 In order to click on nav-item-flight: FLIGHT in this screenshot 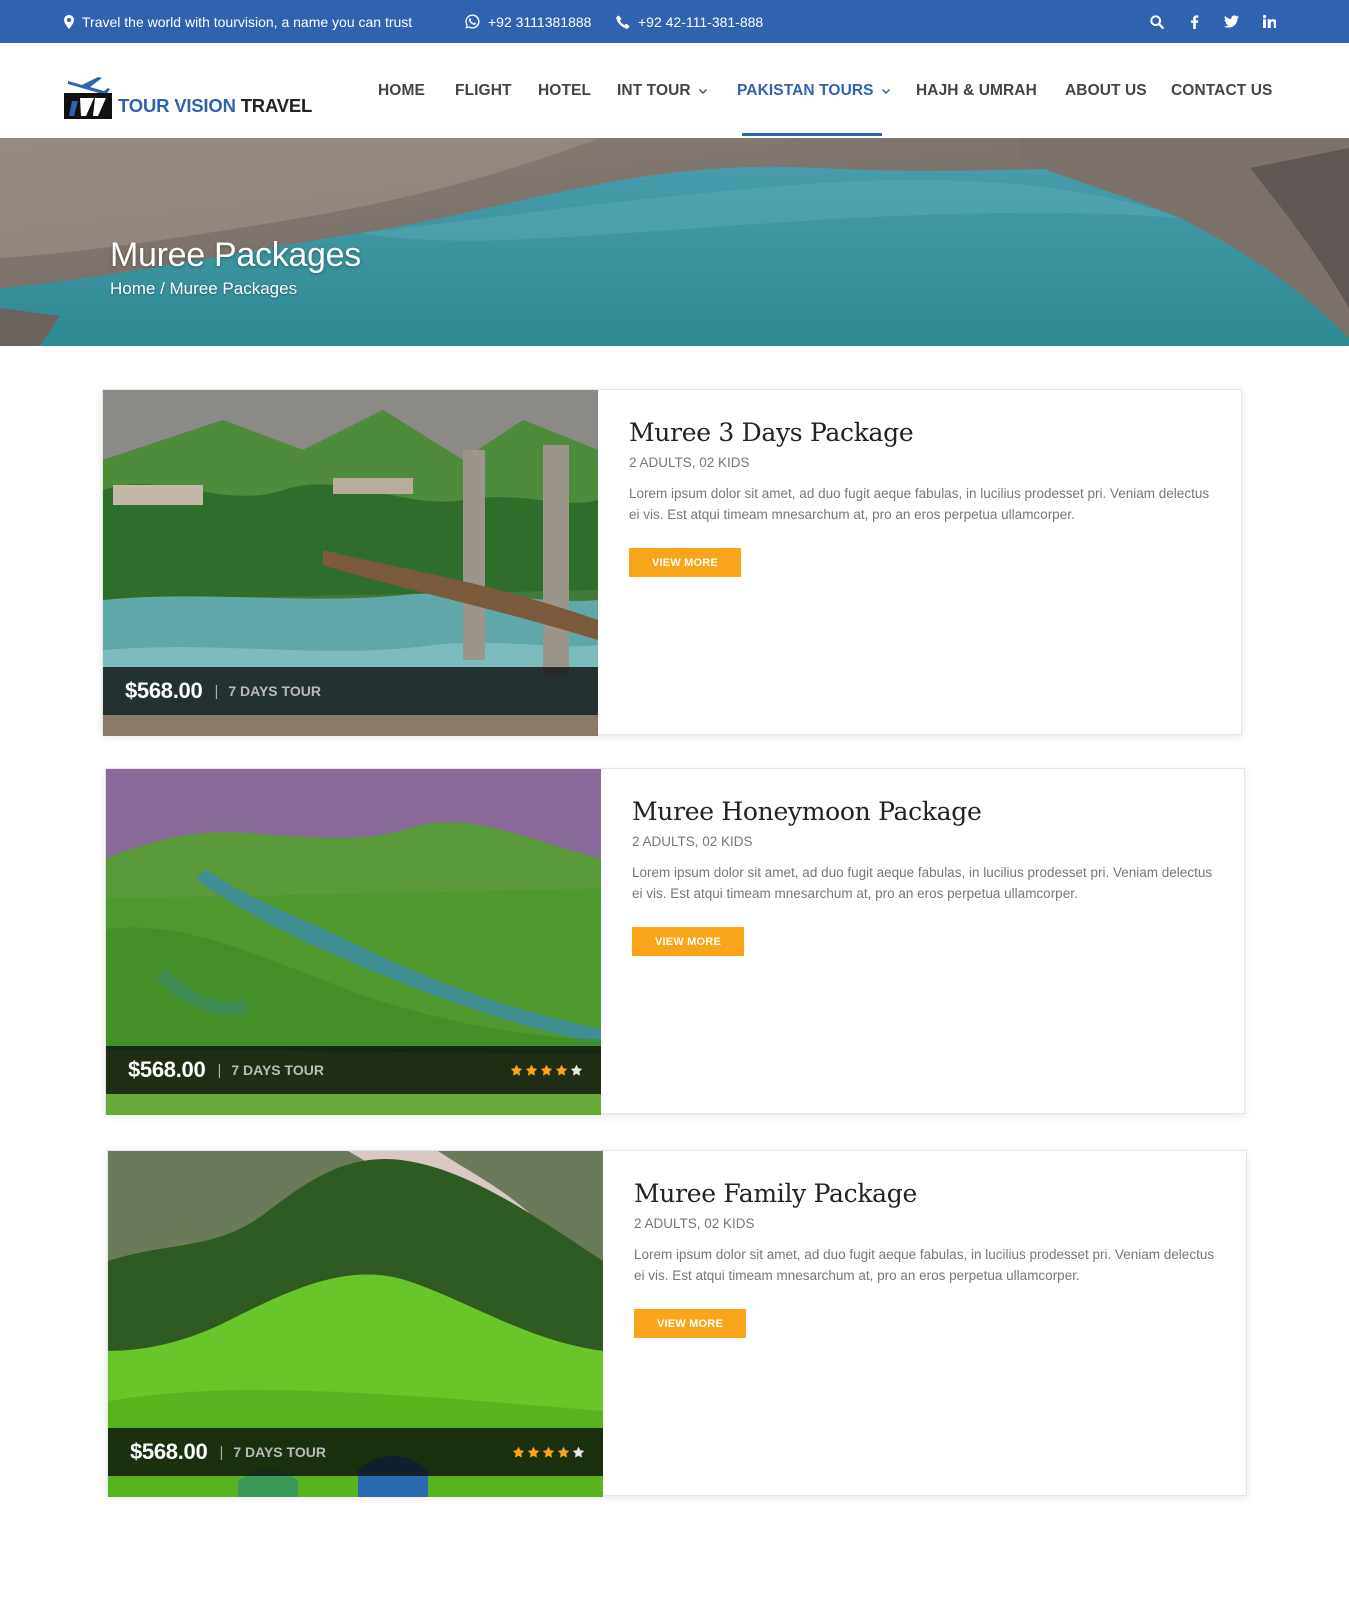, I will do `click(483, 90)`.